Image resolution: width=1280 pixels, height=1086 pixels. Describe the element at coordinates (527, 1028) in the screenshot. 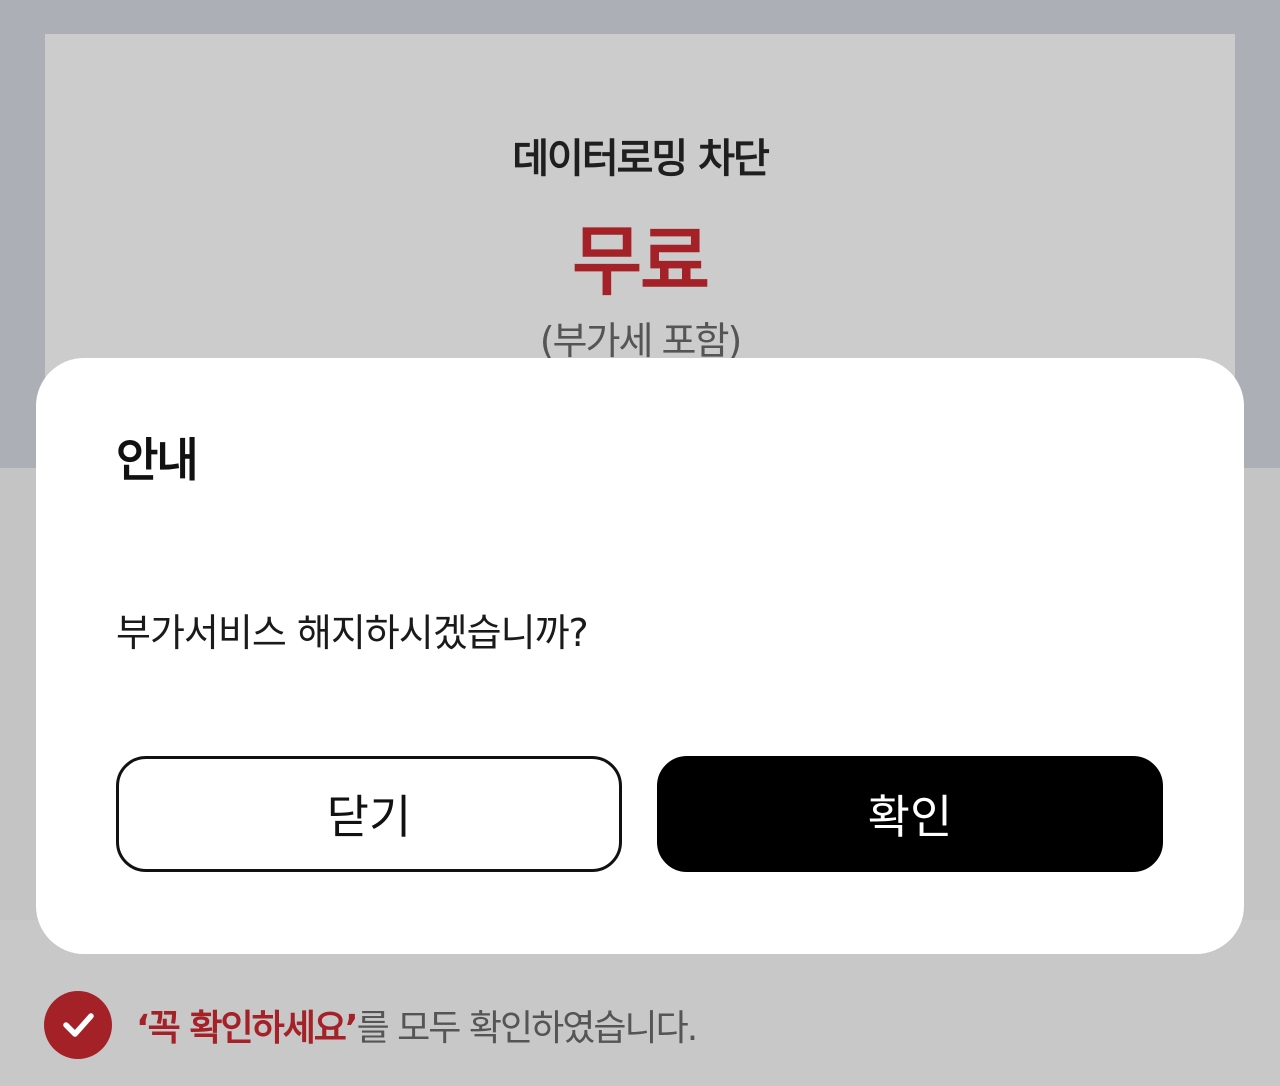

I see `agreement-text: 를 모두 확인하였습니다.` at that location.